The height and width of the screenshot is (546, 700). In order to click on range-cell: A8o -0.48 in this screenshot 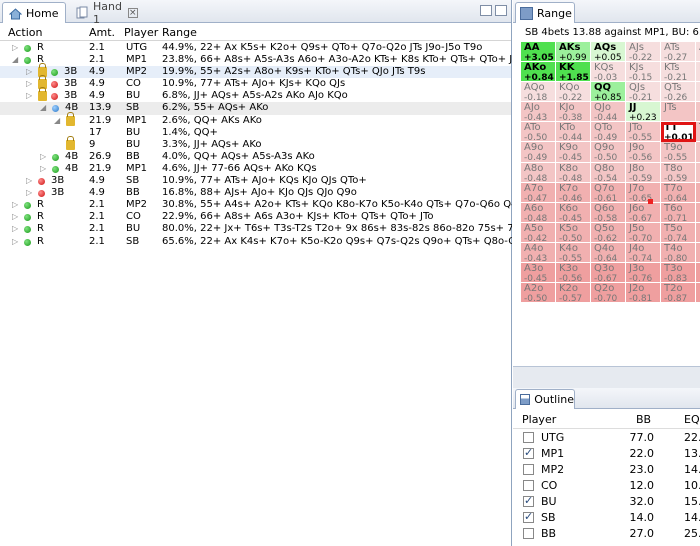, I will do `click(538, 172)`.